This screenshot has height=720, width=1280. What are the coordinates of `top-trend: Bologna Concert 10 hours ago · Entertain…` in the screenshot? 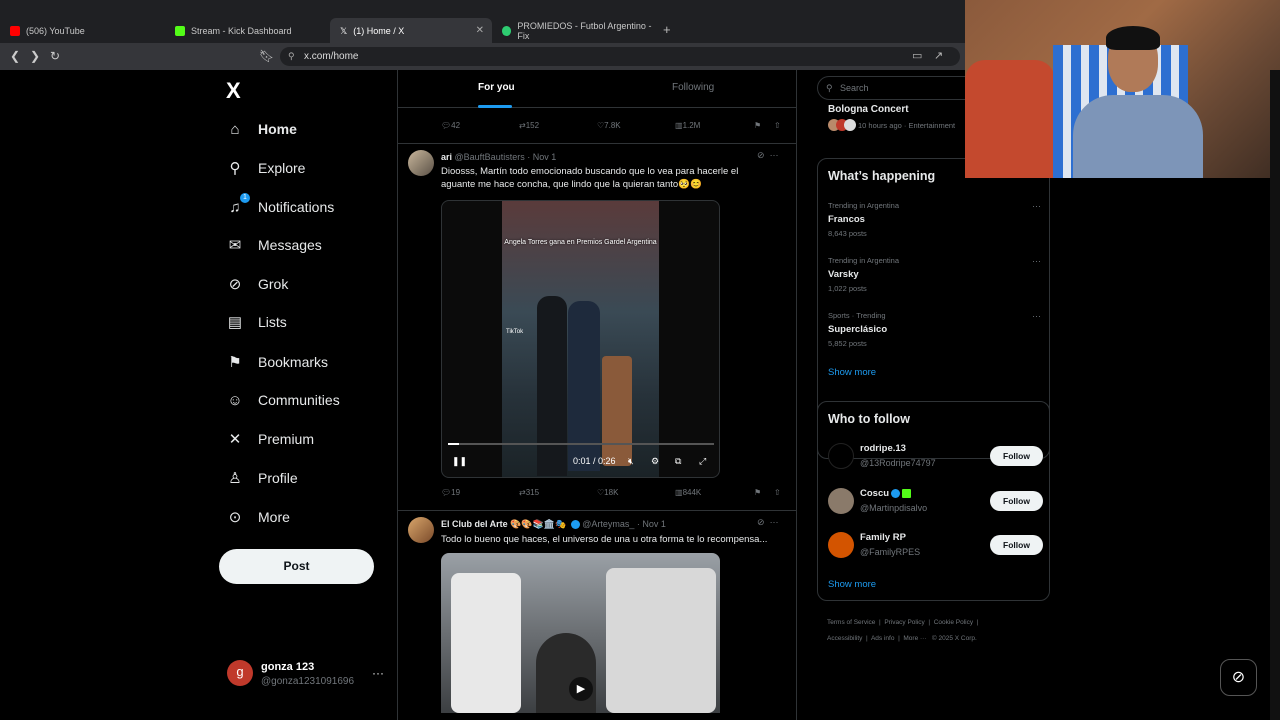 It's located at (891, 117).